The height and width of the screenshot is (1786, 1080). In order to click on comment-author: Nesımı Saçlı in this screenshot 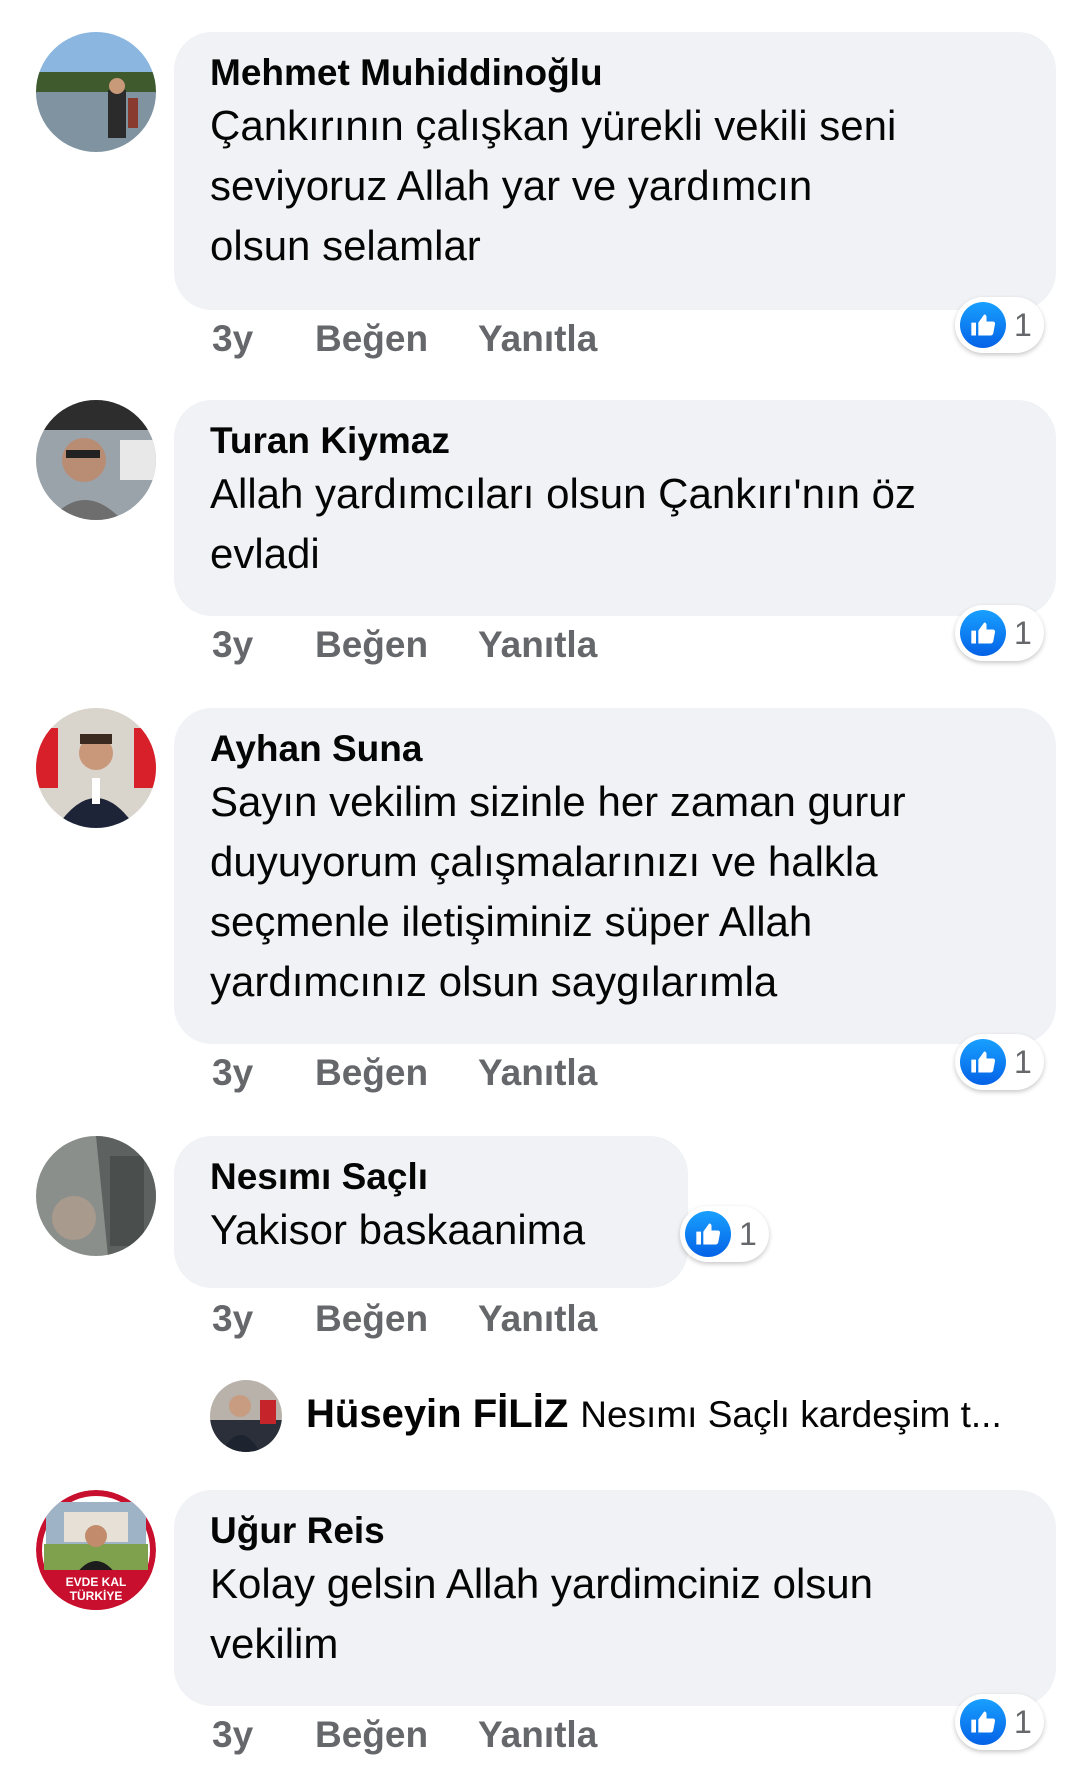, I will do `click(431, 1177)`.